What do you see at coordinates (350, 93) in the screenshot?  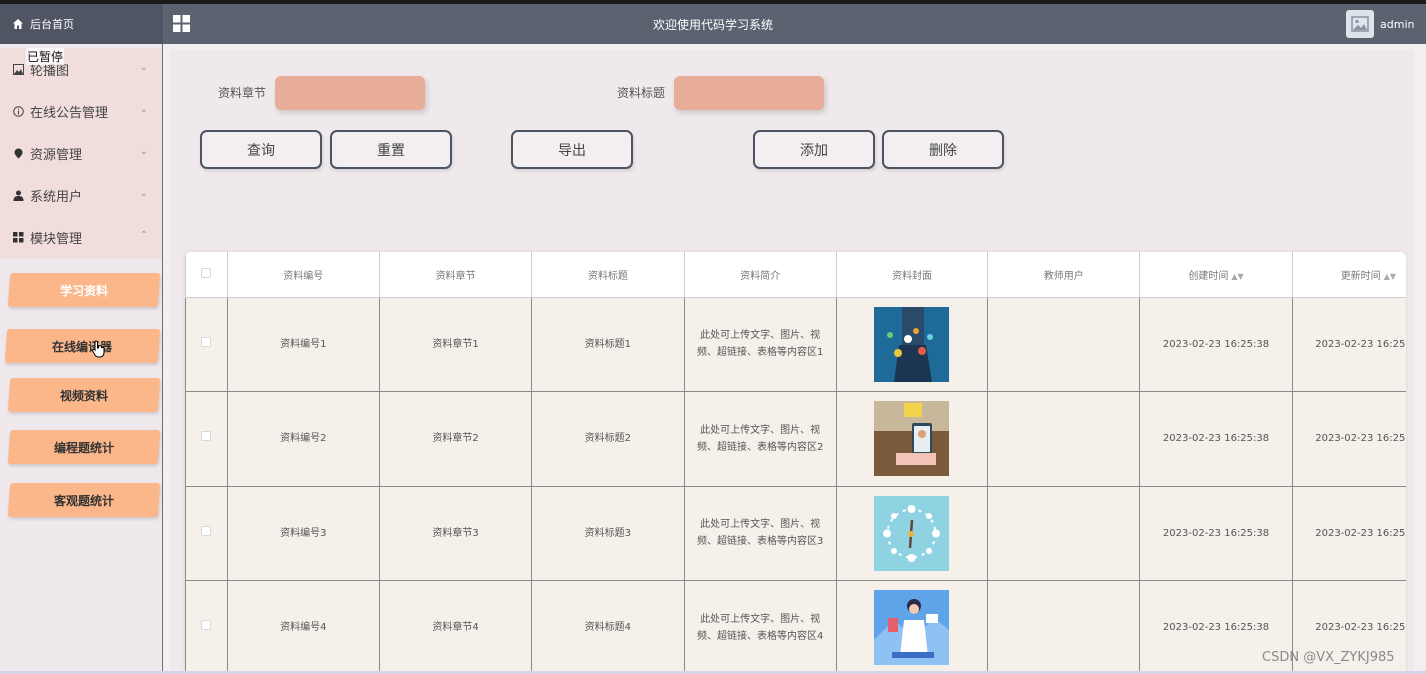 I see `chapter-input` at bounding box center [350, 93].